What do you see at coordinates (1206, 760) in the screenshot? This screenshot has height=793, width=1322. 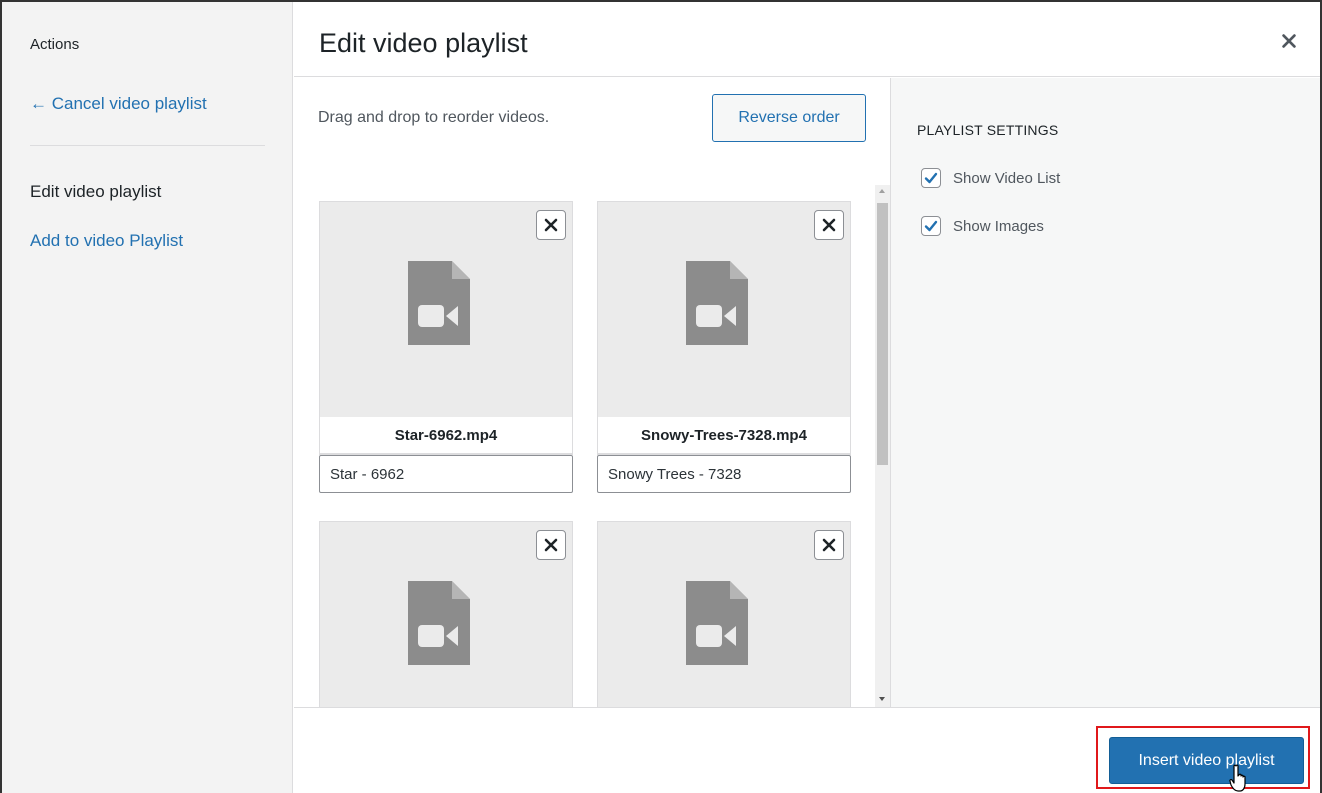 I see `insert-video-playlist-button: Insert video playlist` at bounding box center [1206, 760].